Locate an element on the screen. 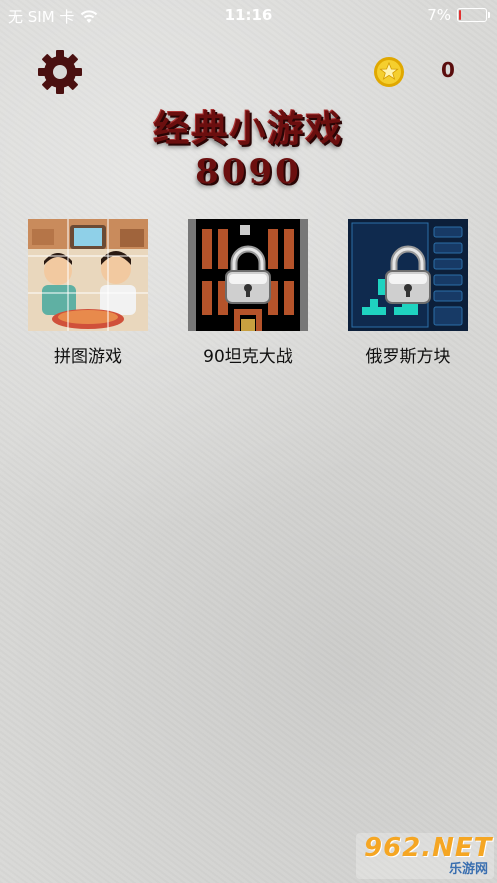 This screenshot has width=497, height=883. watermark-bottom: 乐游网 is located at coordinates (468, 869).